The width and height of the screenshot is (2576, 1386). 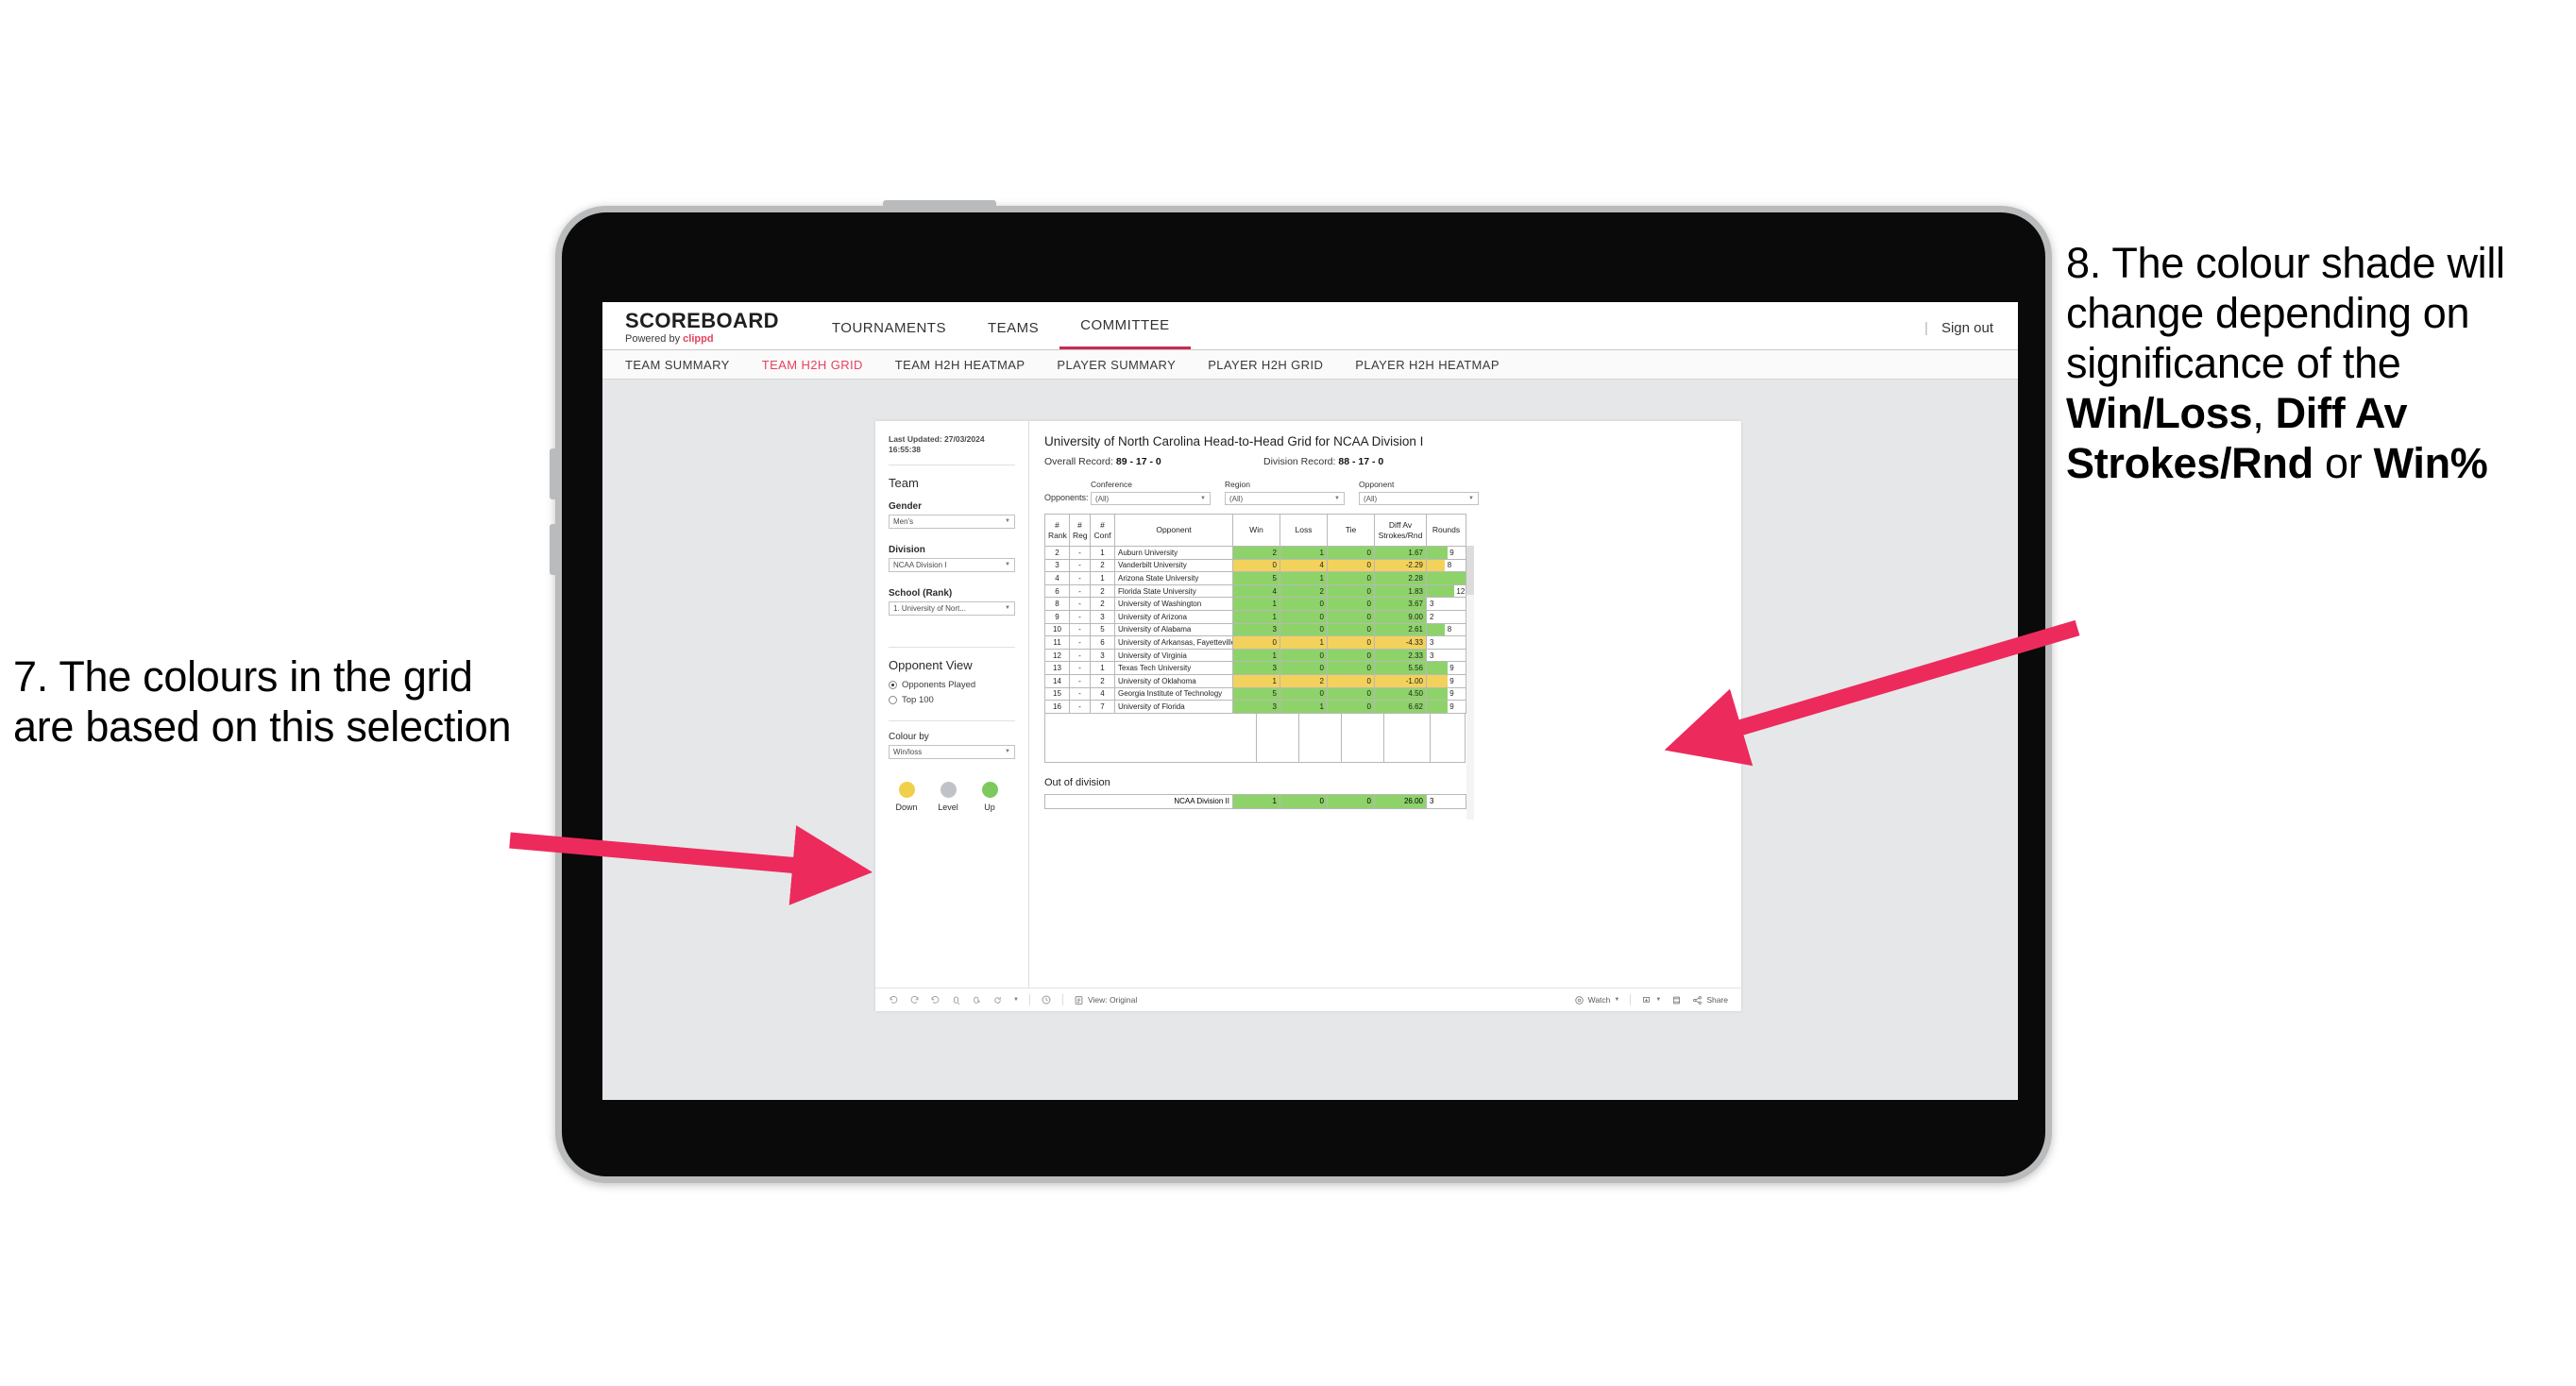 I want to click on subnav-player-h2h-grid: PLAYER H2H GRID, so click(x=1265, y=365).